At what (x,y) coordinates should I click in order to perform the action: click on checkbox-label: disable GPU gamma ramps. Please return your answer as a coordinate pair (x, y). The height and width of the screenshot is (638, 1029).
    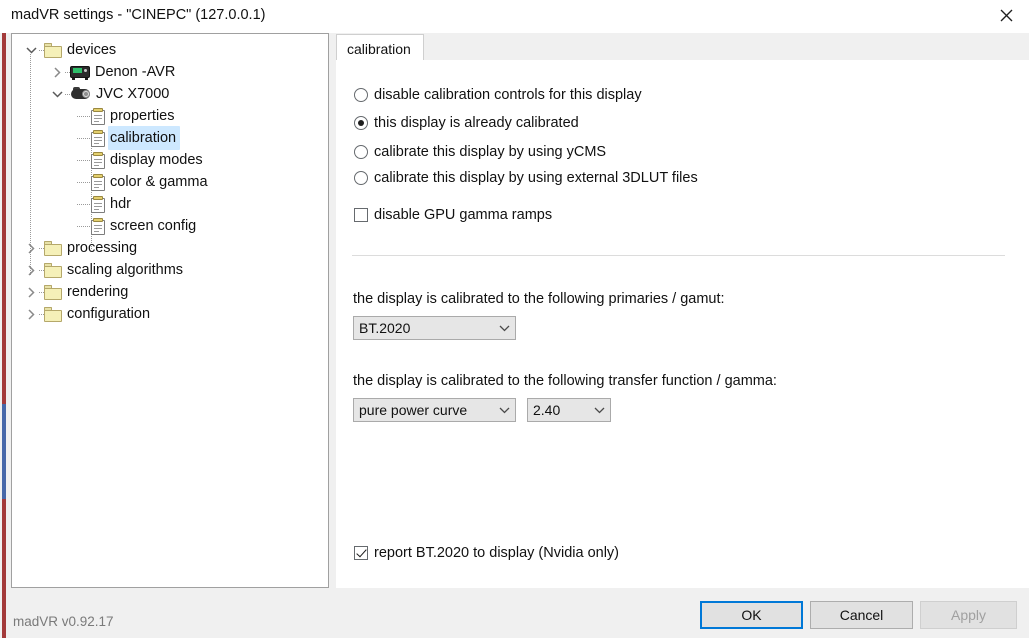
    Looking at the image, I should click on (463, 215).